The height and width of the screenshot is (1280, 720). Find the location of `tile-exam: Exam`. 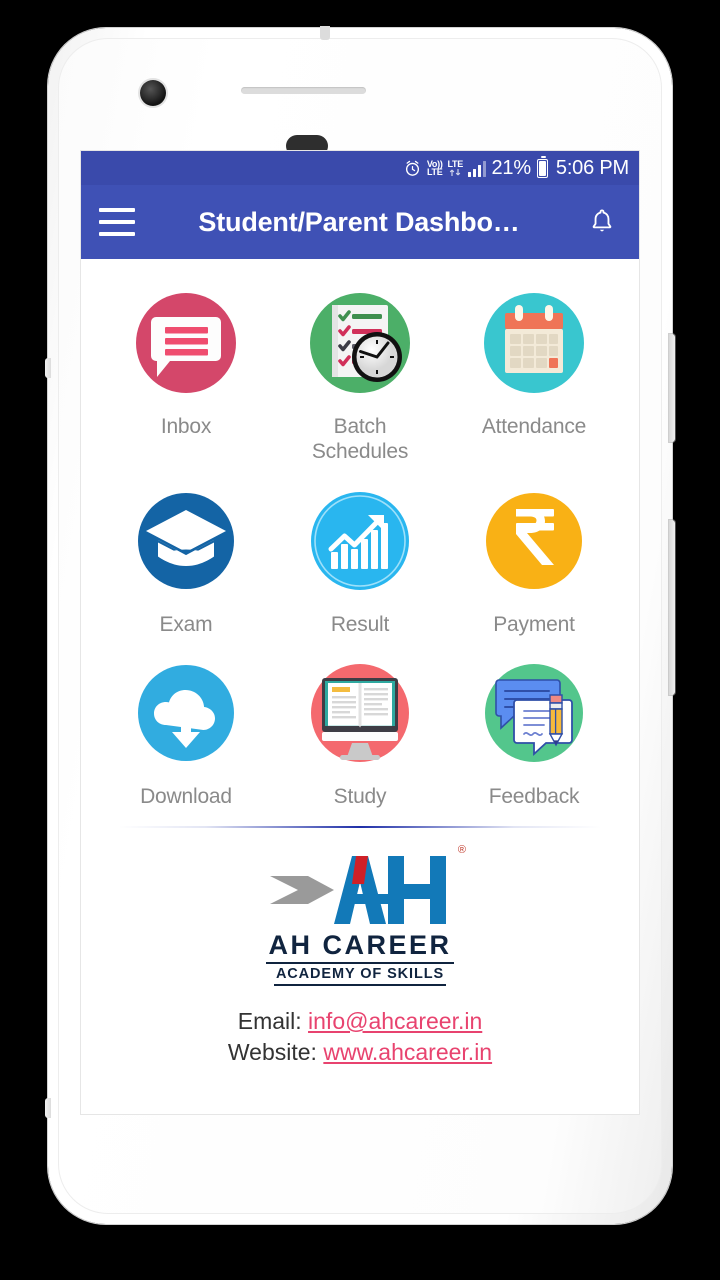

tile-exam: Exam is located at coordinates (186, 556).